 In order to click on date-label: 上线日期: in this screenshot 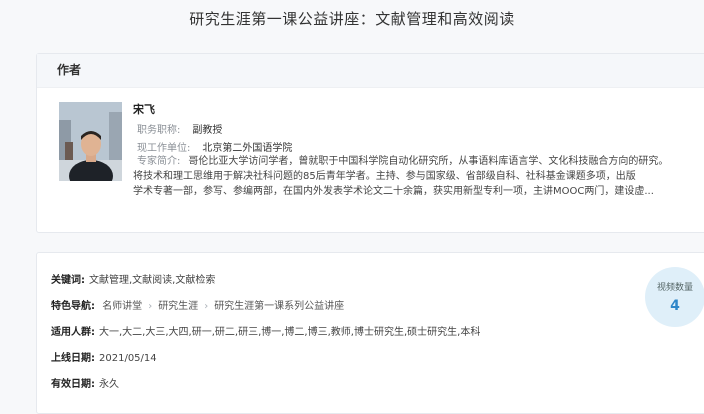, I will do `click(73, 358)`.